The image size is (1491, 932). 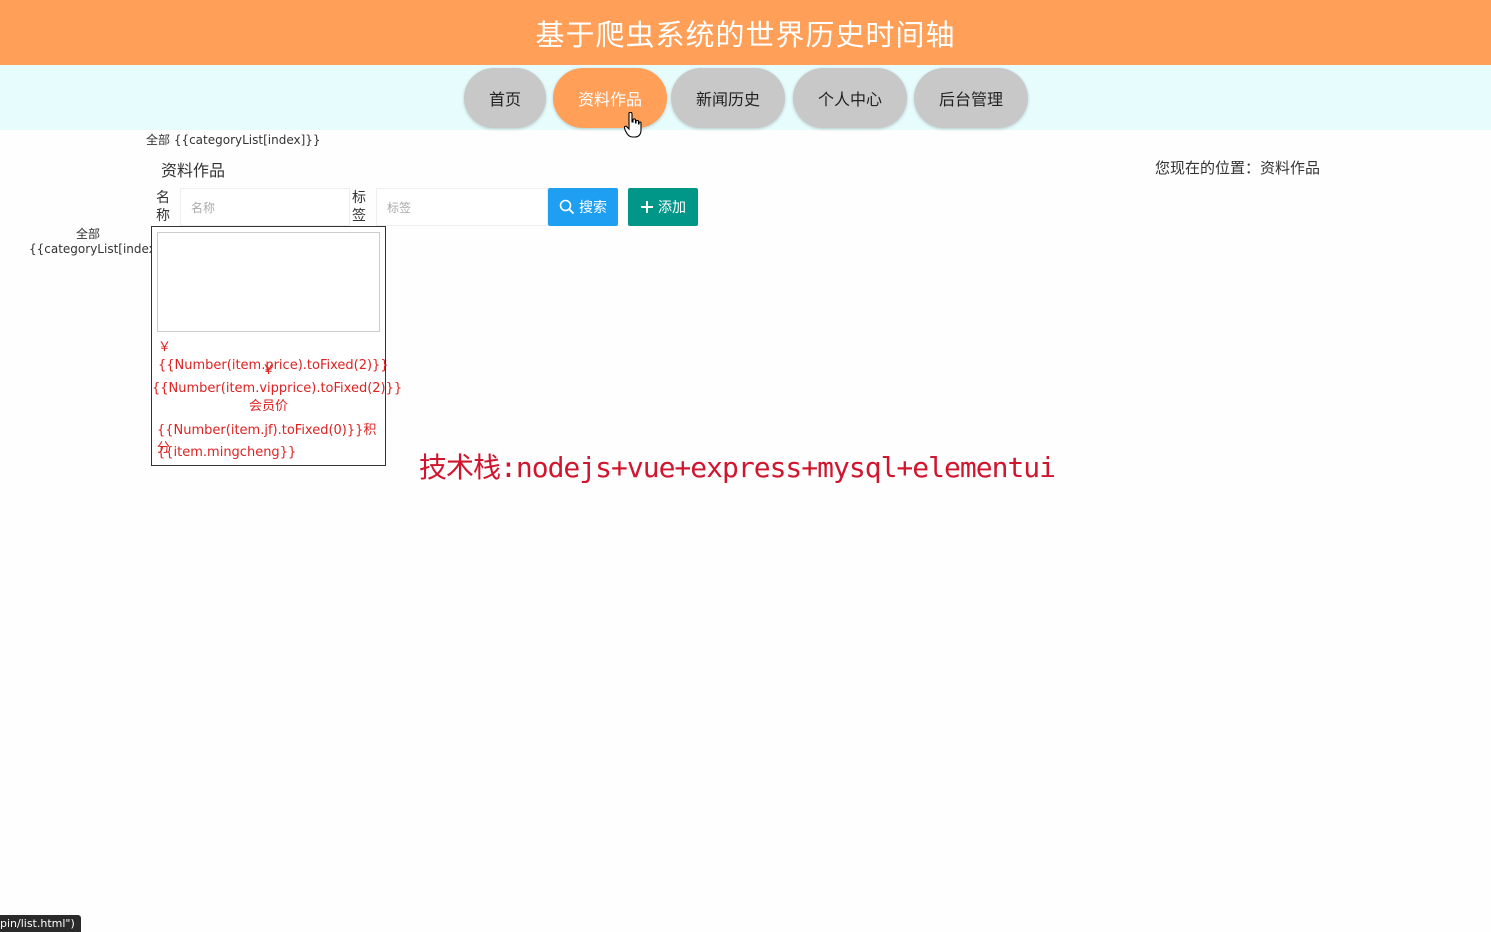 I want to click on hand-cursor-icon, so click(x=633, y=125).